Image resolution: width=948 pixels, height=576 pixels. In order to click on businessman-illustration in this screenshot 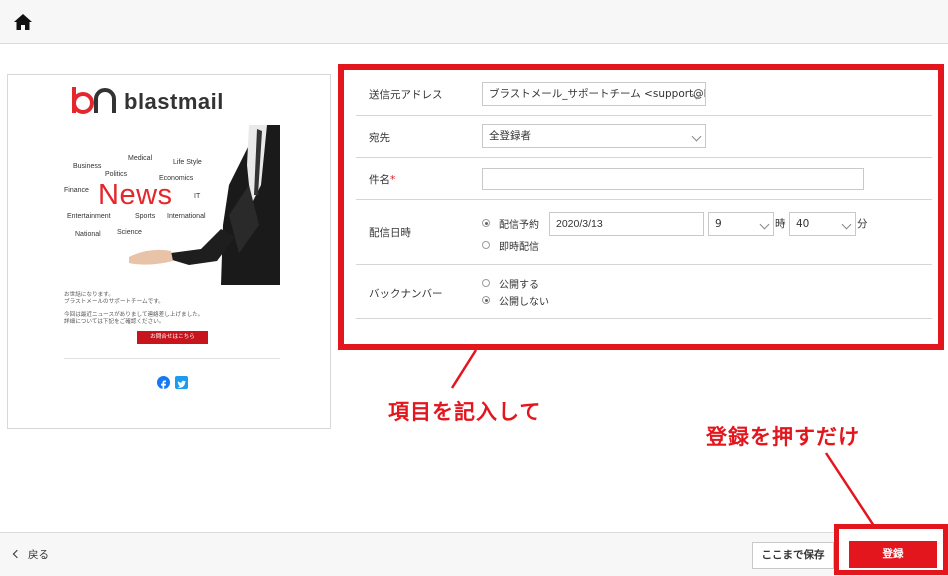, I will do `click(204, 205)`.